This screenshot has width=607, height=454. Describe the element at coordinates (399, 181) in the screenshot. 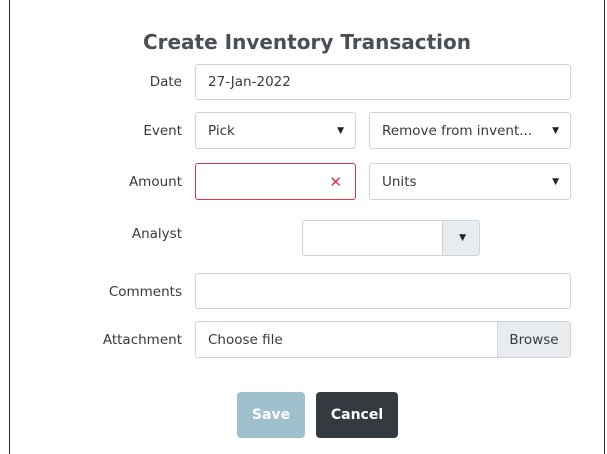

I see `amount-unit-value: Units` at that location.